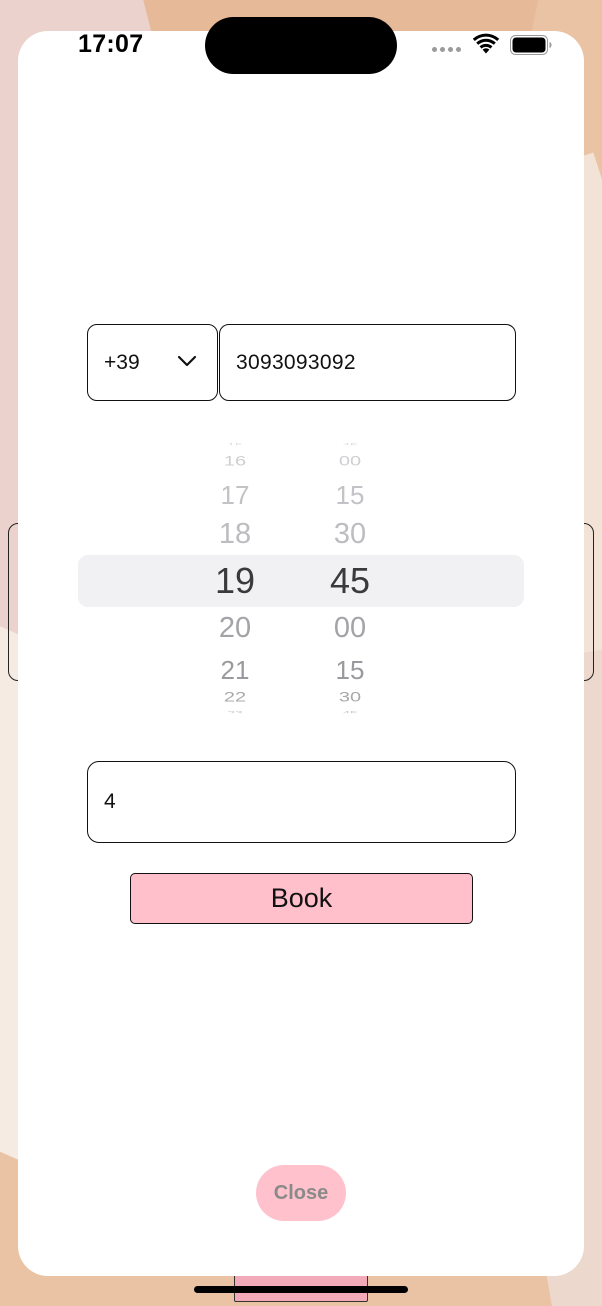  Describe the element at coordinates (111, 44) in the screenshot. I see `status-time: 17:07` at that location.